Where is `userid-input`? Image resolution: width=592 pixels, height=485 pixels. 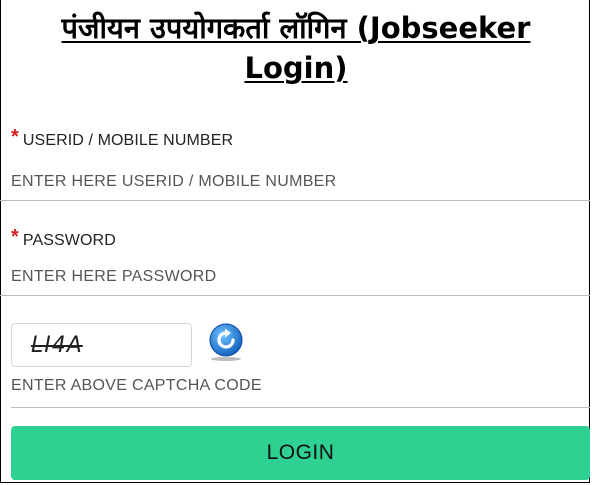
userid-input is located at coordinates (295, 182).